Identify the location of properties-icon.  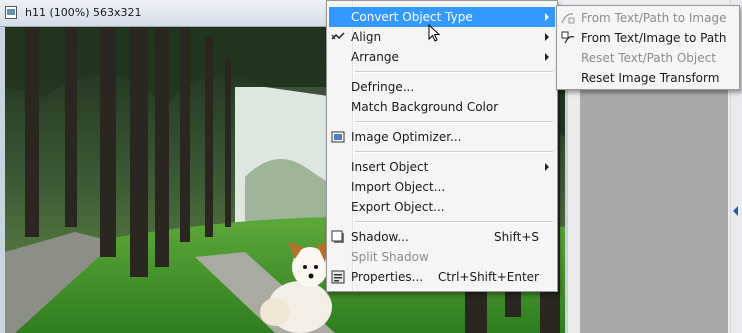
(338, 277).